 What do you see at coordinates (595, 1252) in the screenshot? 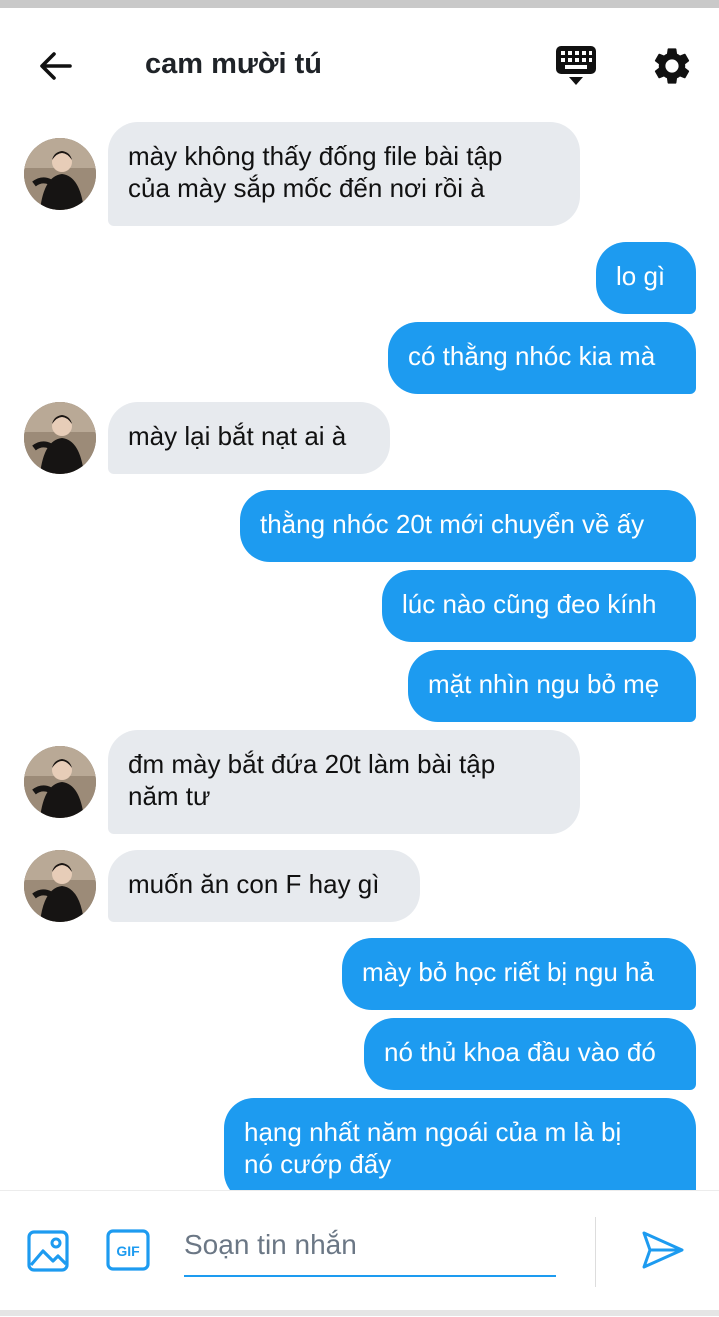
I see `composer-divider` at bounding box center [595, 1252].